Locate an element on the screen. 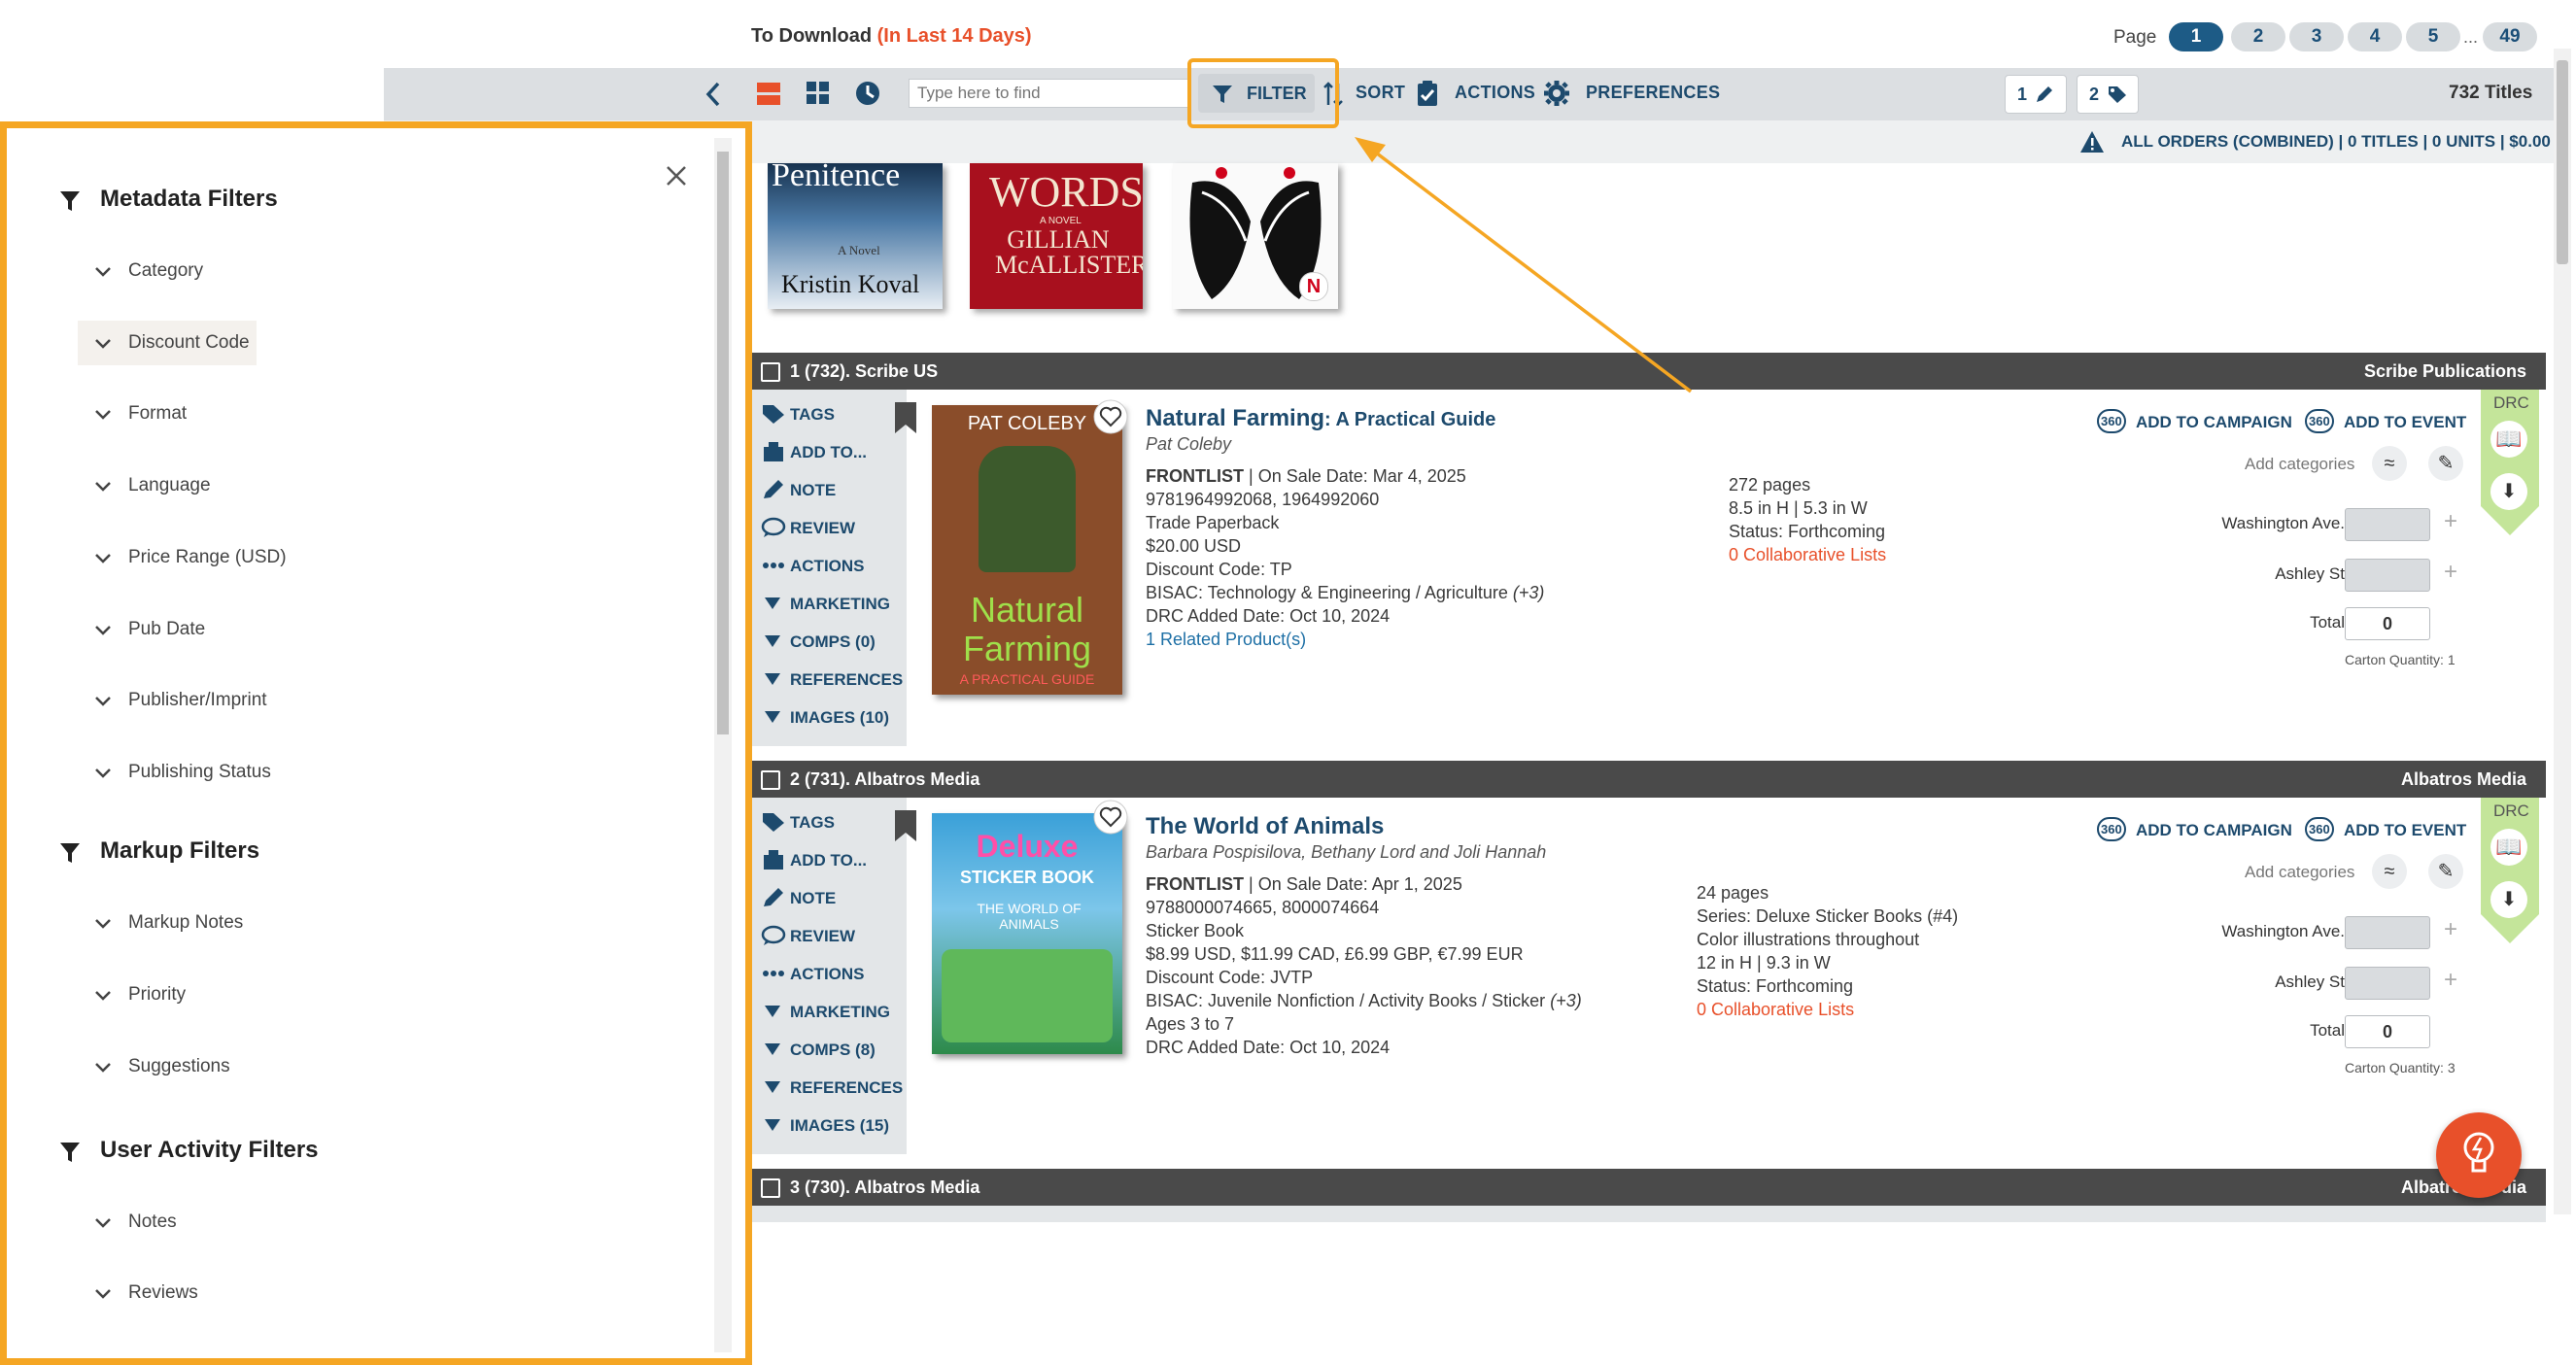 The image size is (2576, 1365). filter-publishing-status: Publishing Status is located at coordinates (199, 772).